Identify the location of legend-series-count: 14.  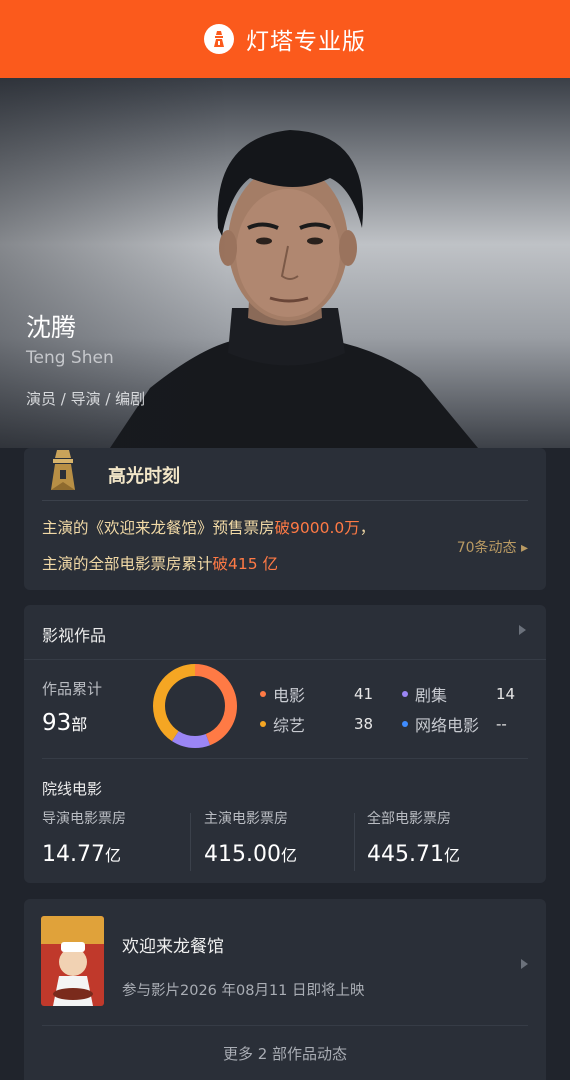
(506, 694).